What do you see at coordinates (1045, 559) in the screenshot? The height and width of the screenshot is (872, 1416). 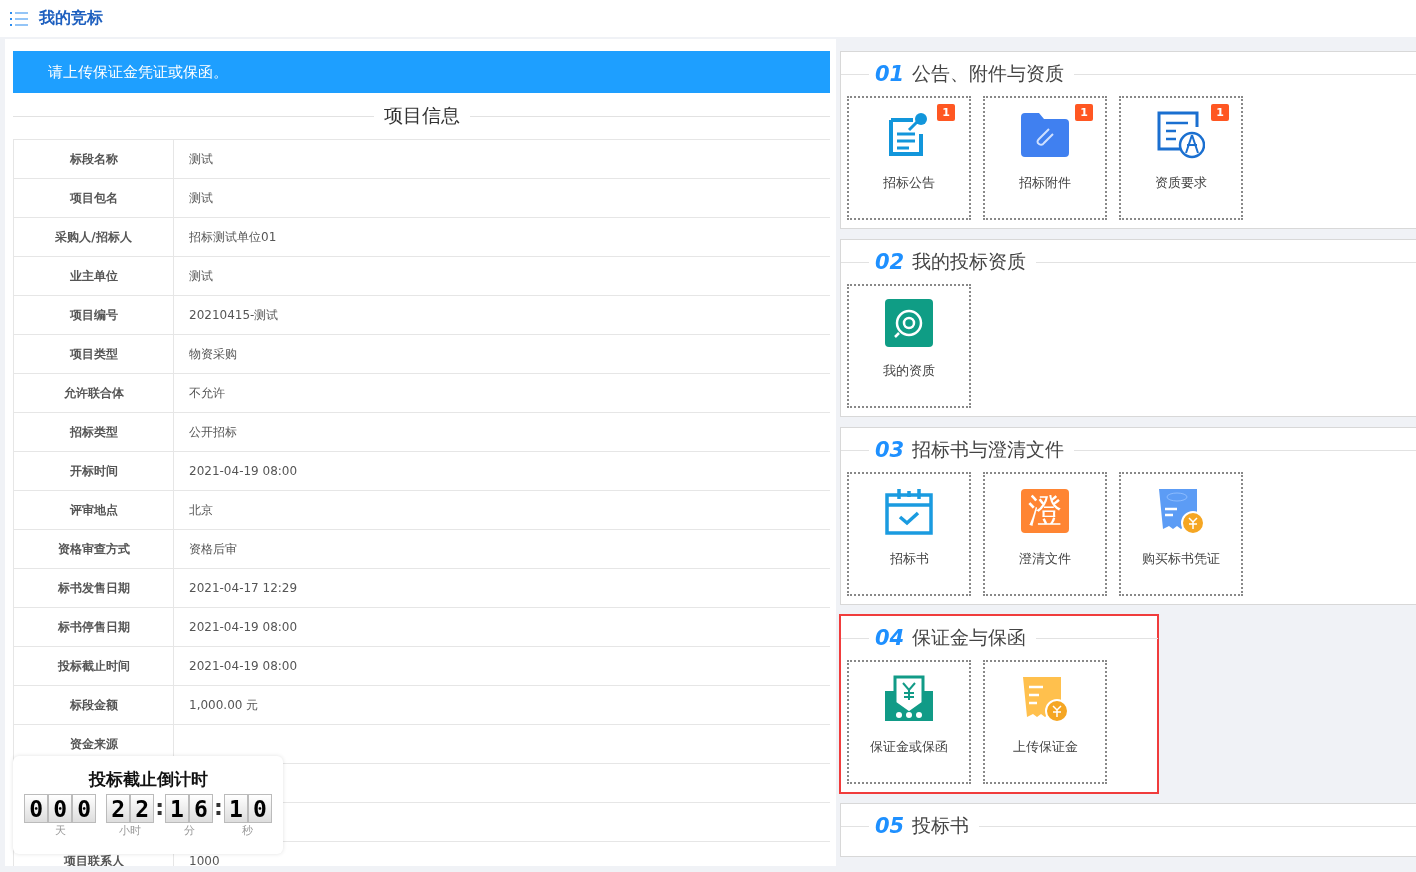 I see `tile-label: 澄清文件` at bounding box center [1045, 559].